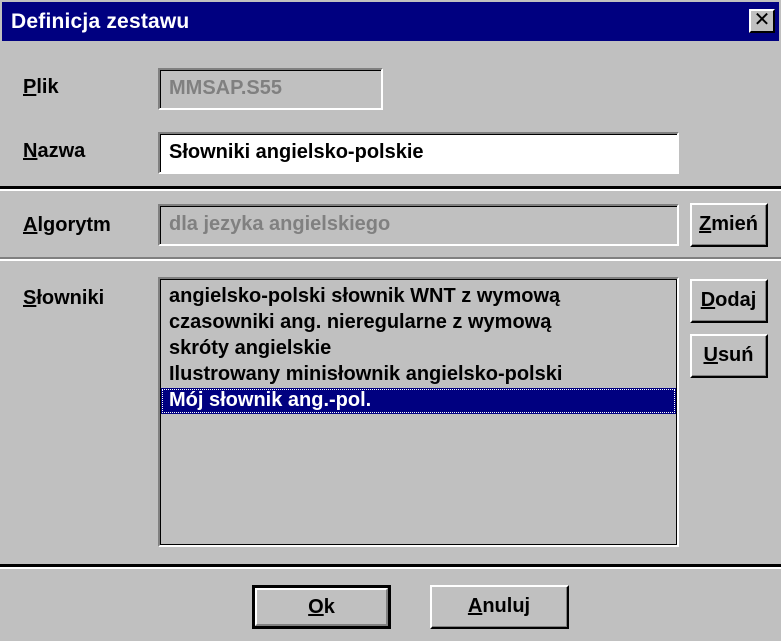  Describe the element at coordinates (418, 323) in the screenshot. I see `list-item: czasowniki ang. nieregularne z wymową` at that location.